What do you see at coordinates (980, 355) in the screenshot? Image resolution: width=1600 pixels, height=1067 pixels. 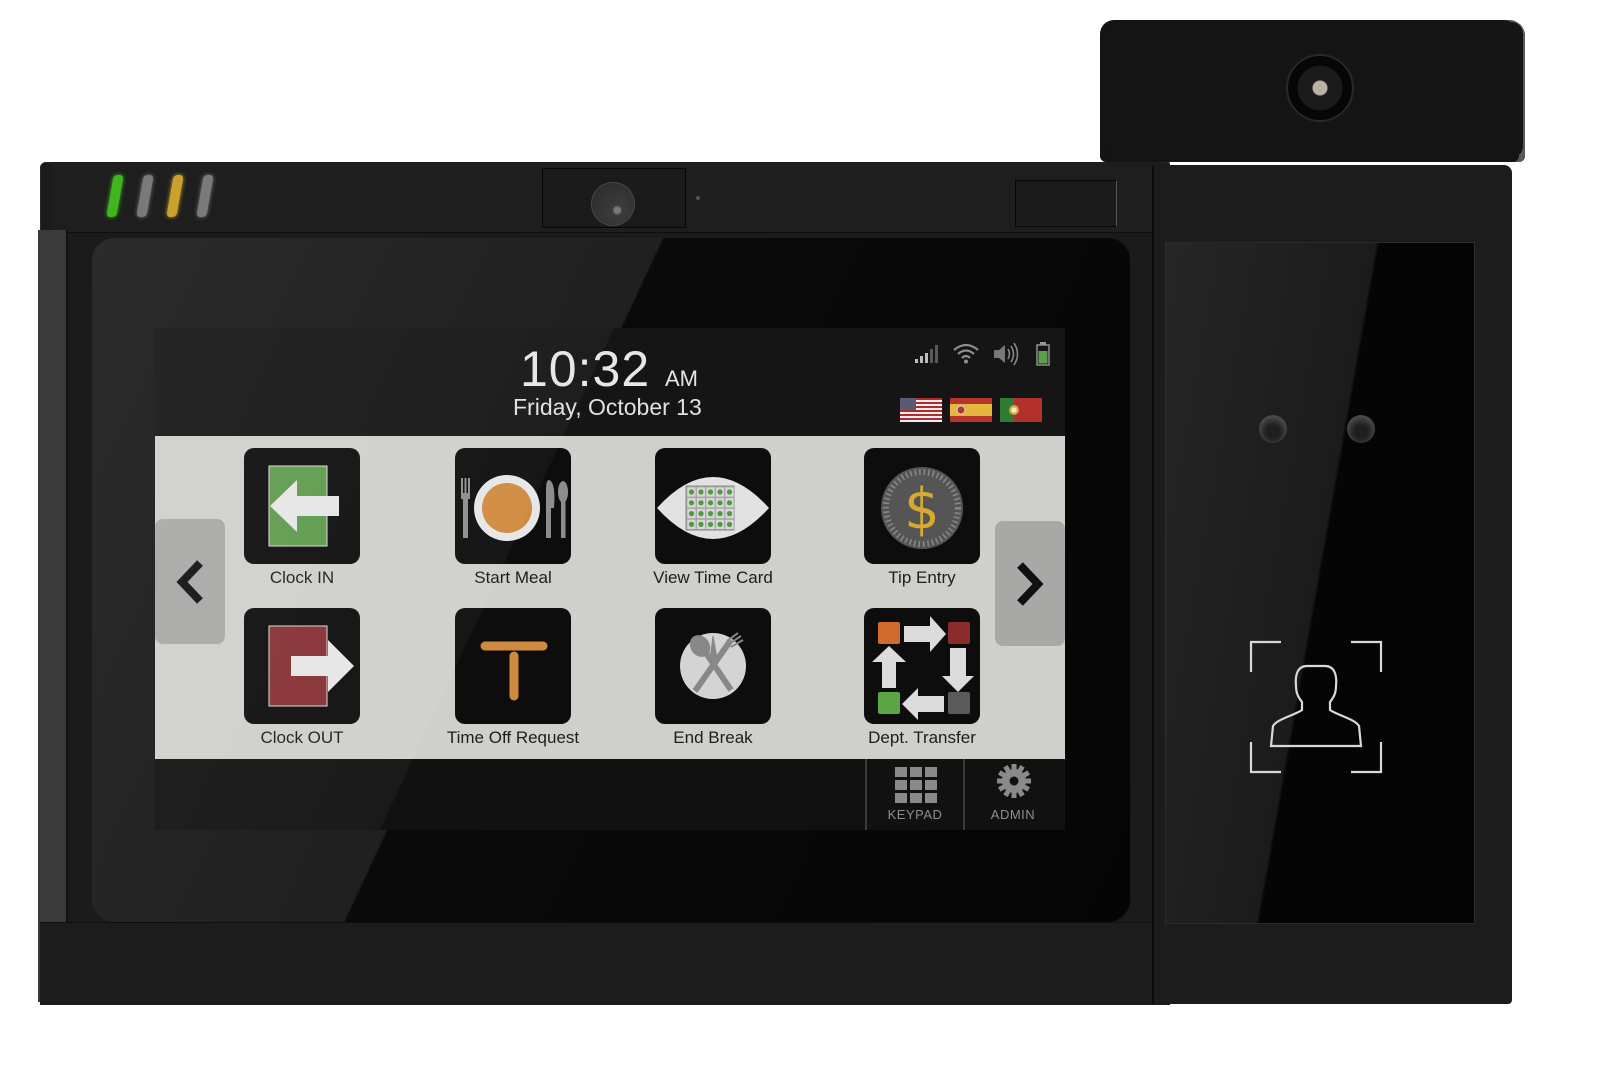 I see `status-icons` at bounding box center [980, 355].